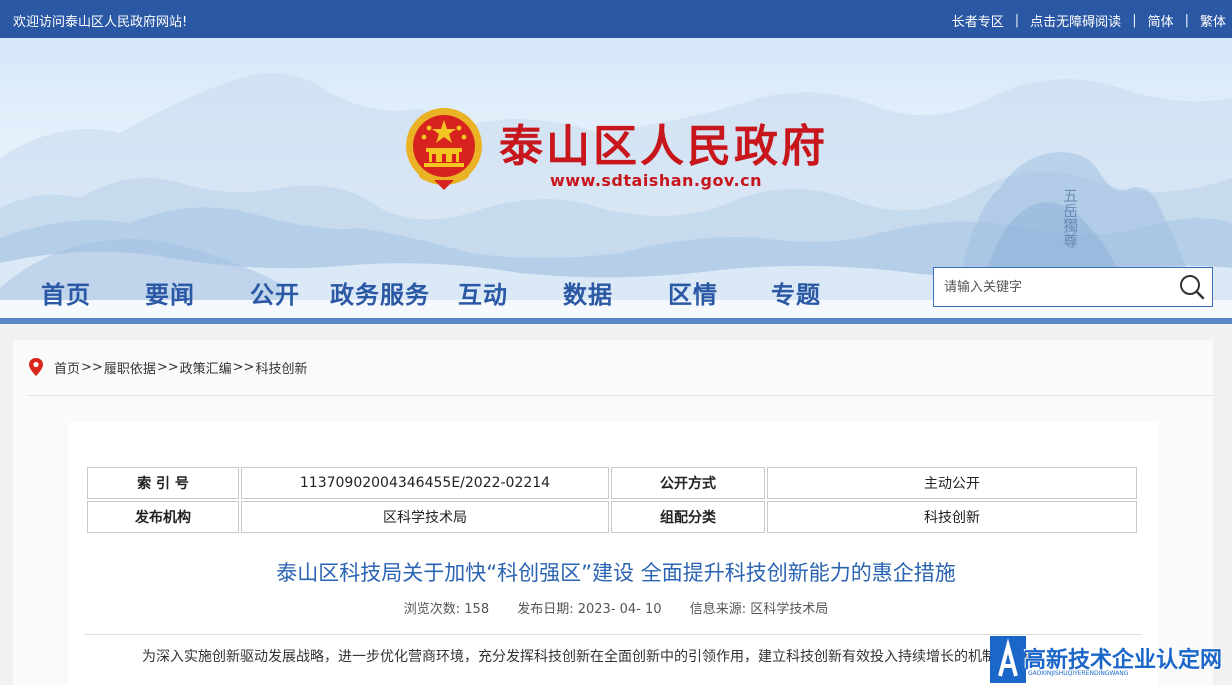  What do you see at coordinates (275, 292) in the screenshot?
I see `nav-disclosure: 公开` at bounding box center [275, 292].